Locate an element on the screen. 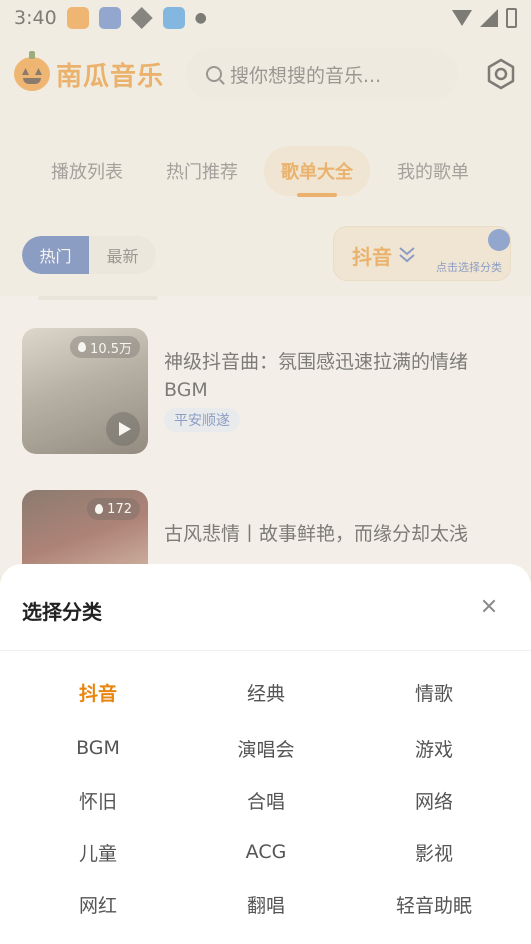 This screenshot has width=531, height=944. close-icon is located at coordinates (489, 606).